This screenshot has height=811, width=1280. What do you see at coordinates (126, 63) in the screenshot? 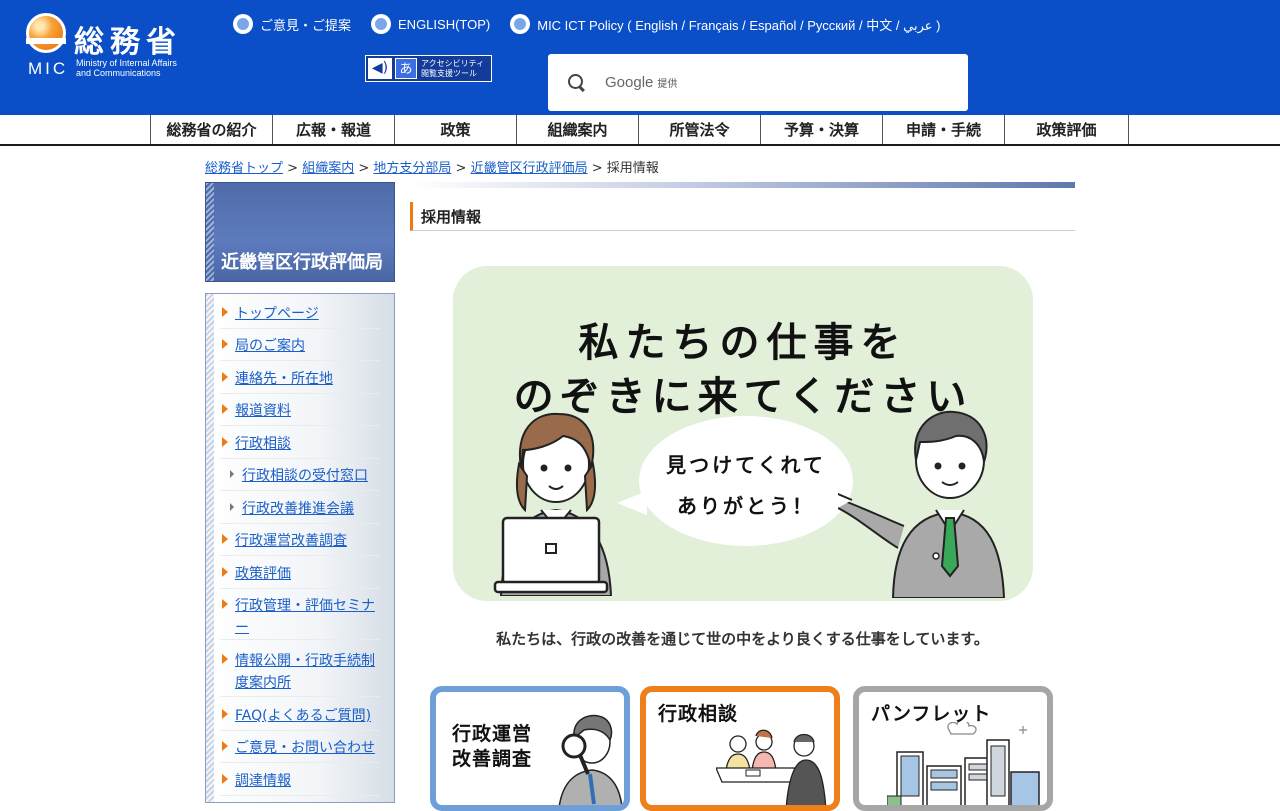
I see `logo-subtitle-line1: Ministry of Internal Affairs` at bounding box center [126, 63].